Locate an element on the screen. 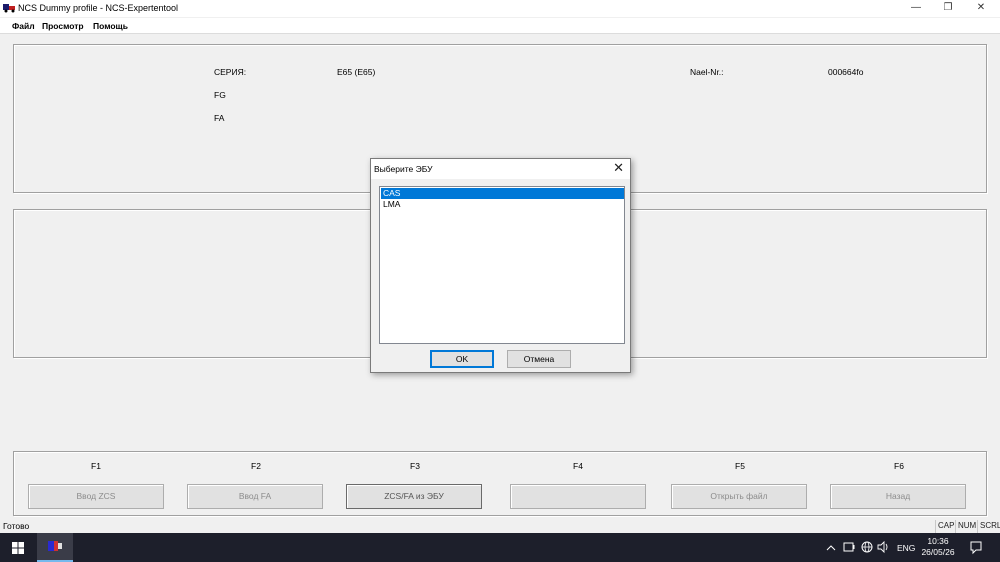 The height and width of the screenshot is (562, 1000). scroll-indicator: SCRL is located at coordinates (988, 526).